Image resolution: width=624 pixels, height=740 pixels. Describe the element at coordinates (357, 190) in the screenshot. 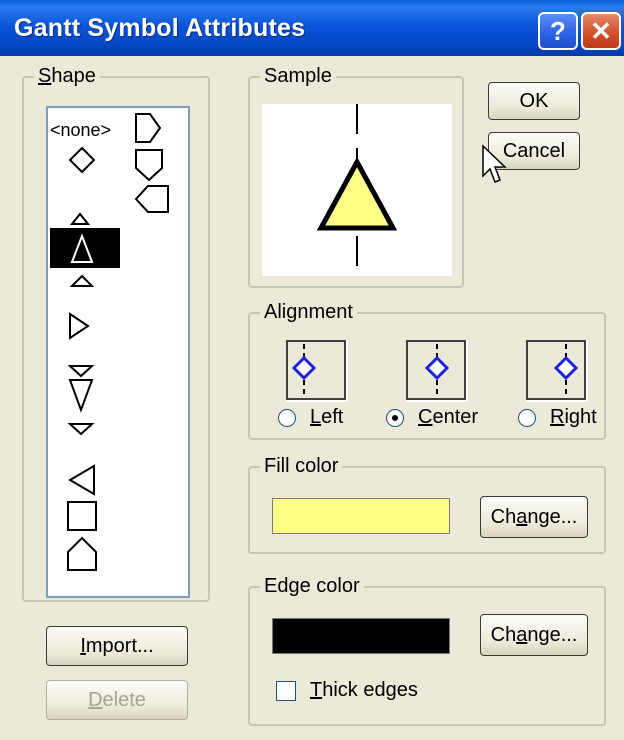

I see `sample-preview` at that location.